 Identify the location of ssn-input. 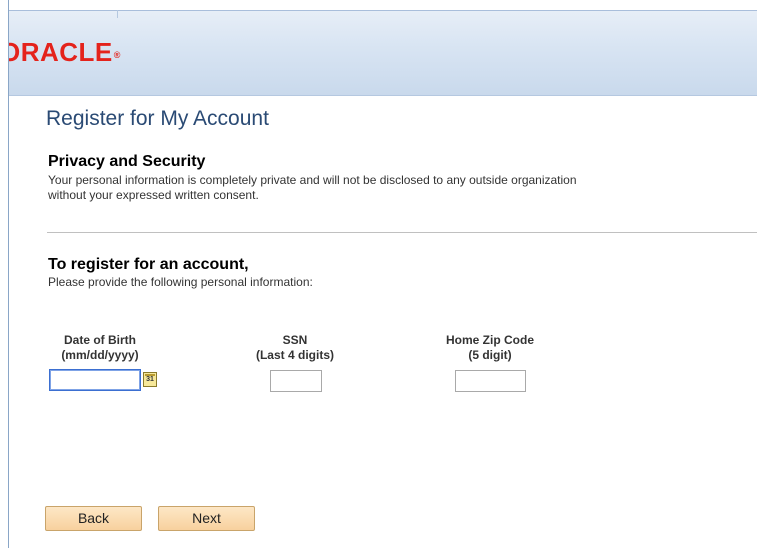
(296, 381).